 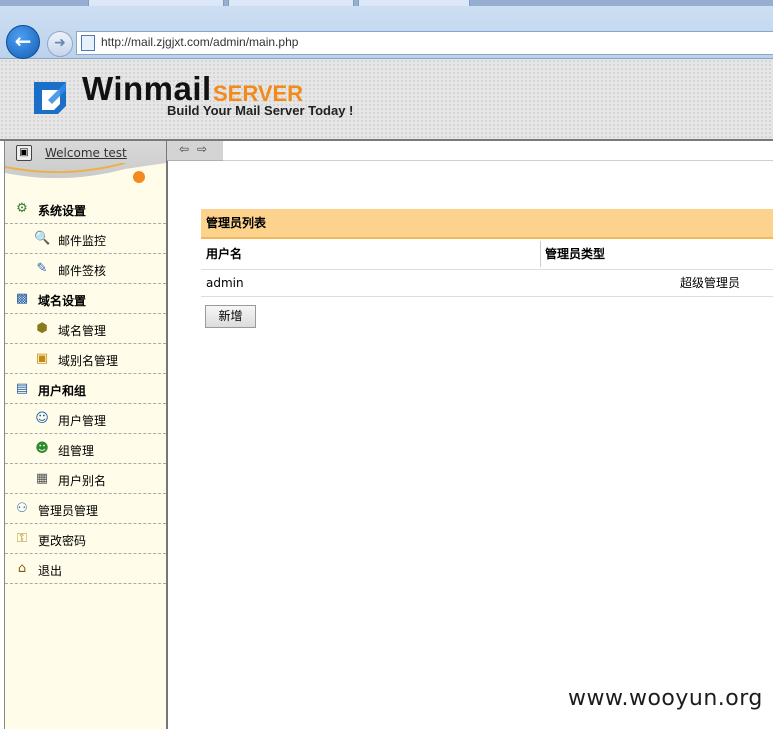 I want to click on sidebar-item-logout: ⌂ 退出, so click(x=85, y=569).